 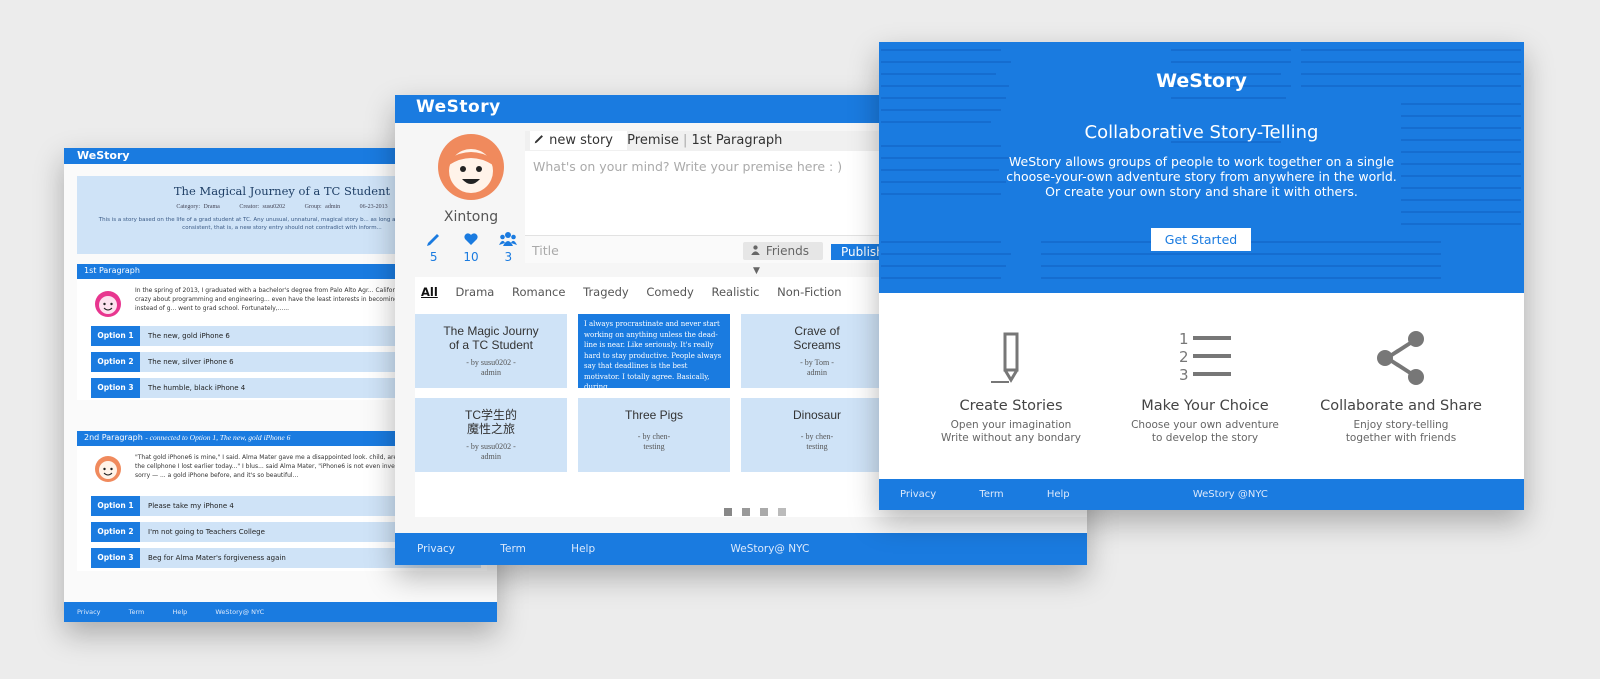 What do you see at coordinates (581, 140) in the screenshot?
I see `tab-new-story-label: new story` at bounding box center [581, 140].